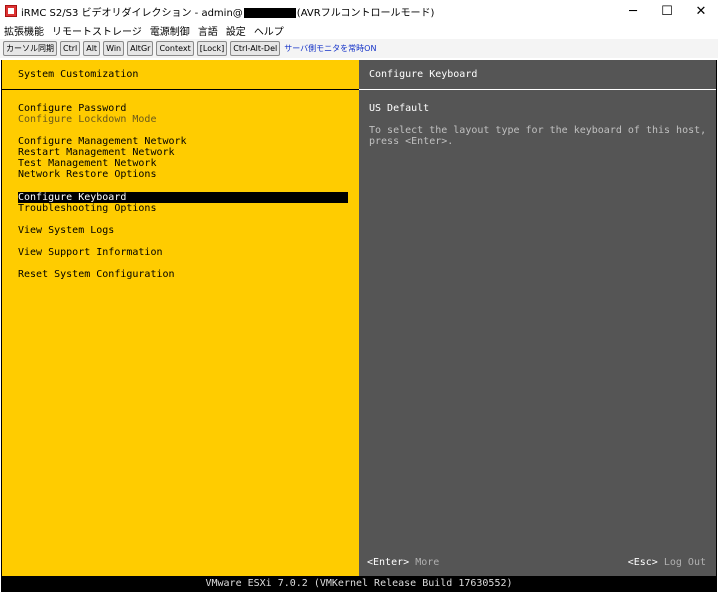 This screenshot has width=718, height=592. I want to click on ctrl-alt-del-button: Ctrl-Alt-Del, so click(255, 48).